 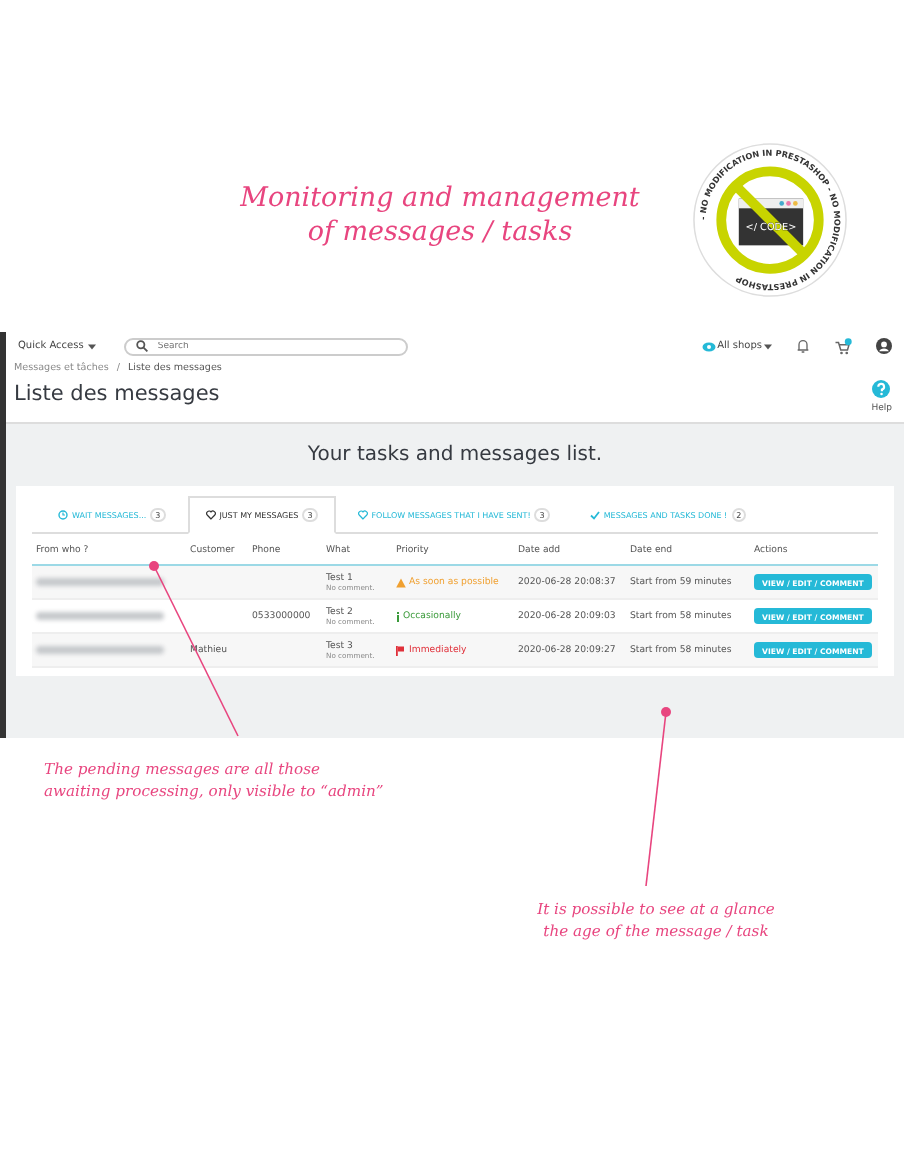 I want to click on clock-icon, so click(x=63, y=515).